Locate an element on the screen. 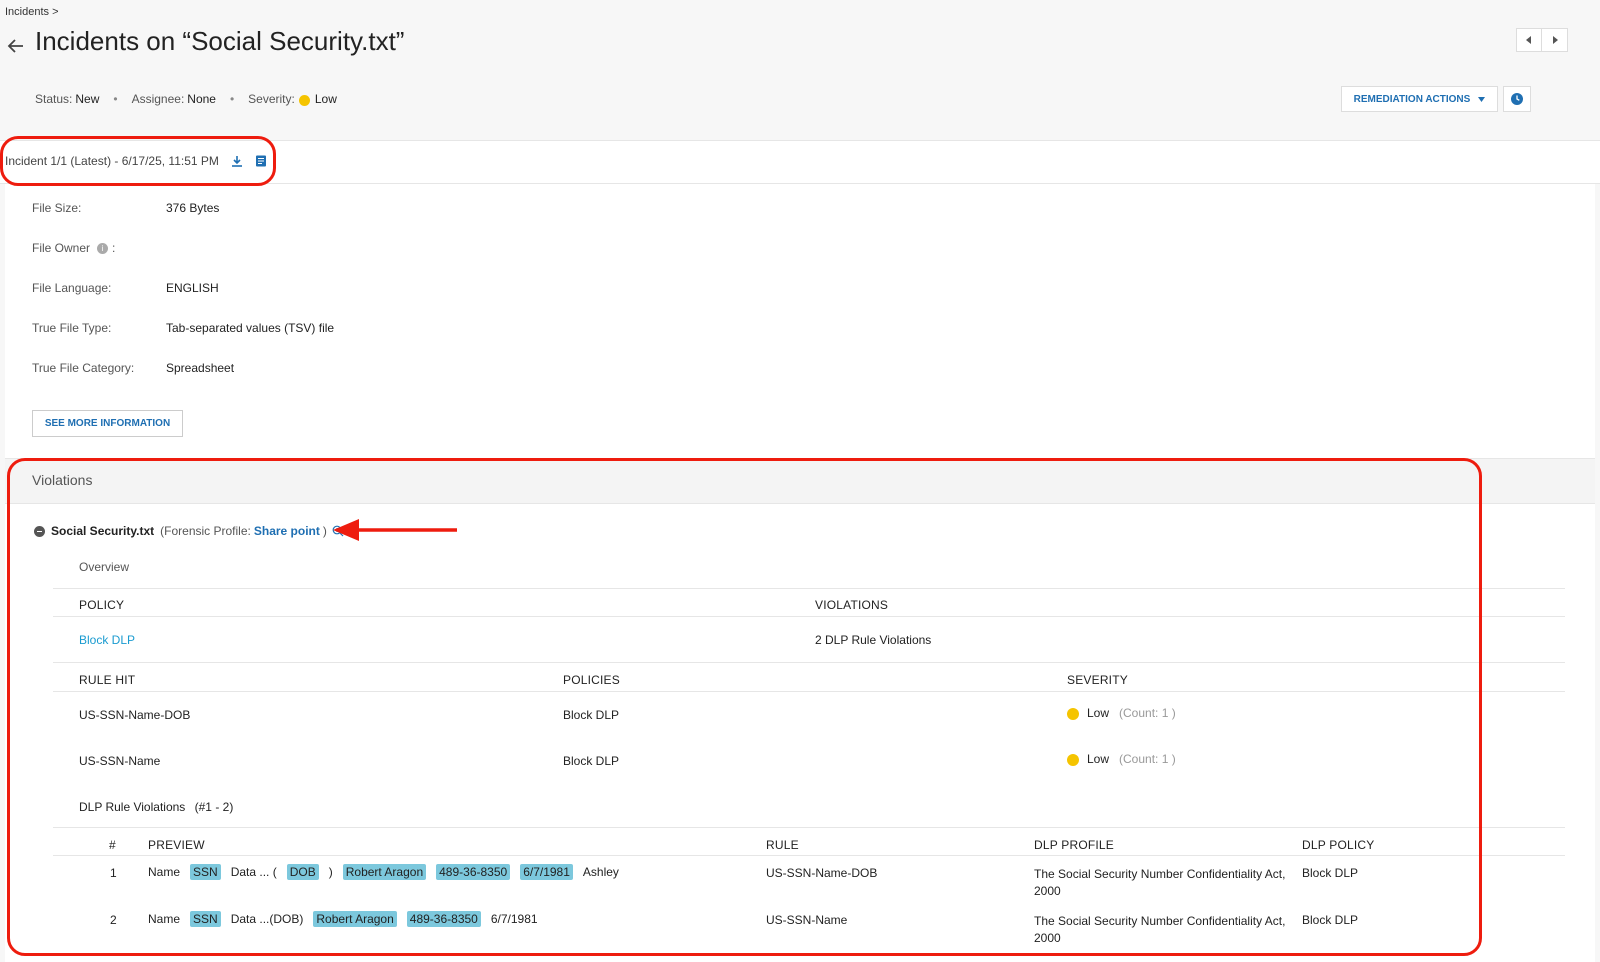 This screenshot has height=962, width=1600. remediation-actions-label: REMEDIATION ACTIONS is located at coordinates (1412, 99).